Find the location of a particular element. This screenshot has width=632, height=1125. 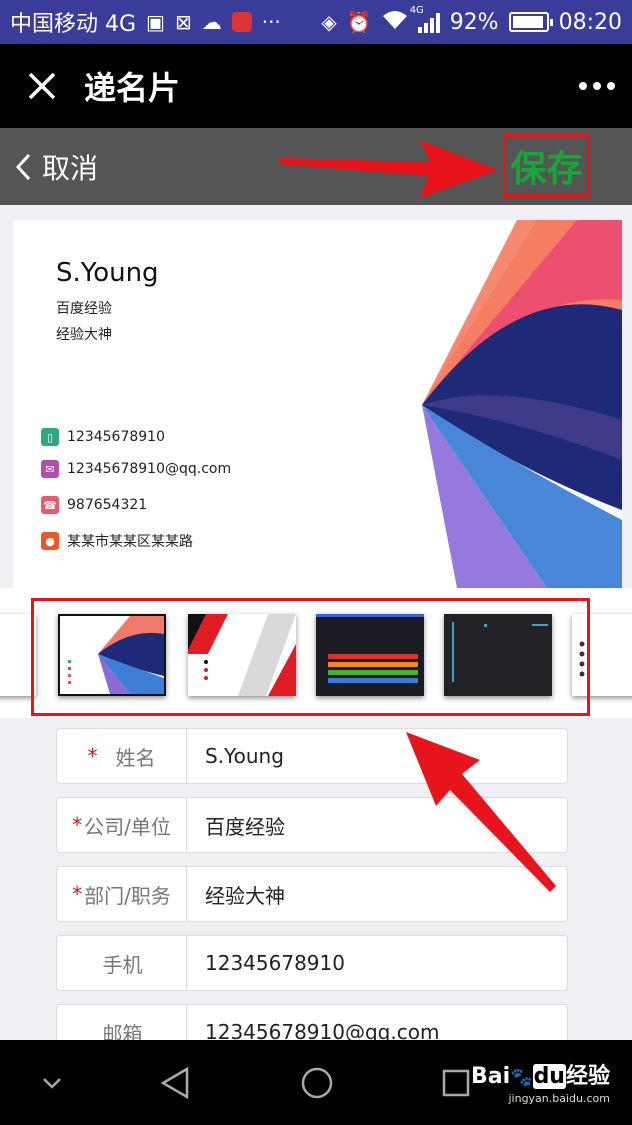

title-bar: 递名片 is located at coordinates (316, 86).